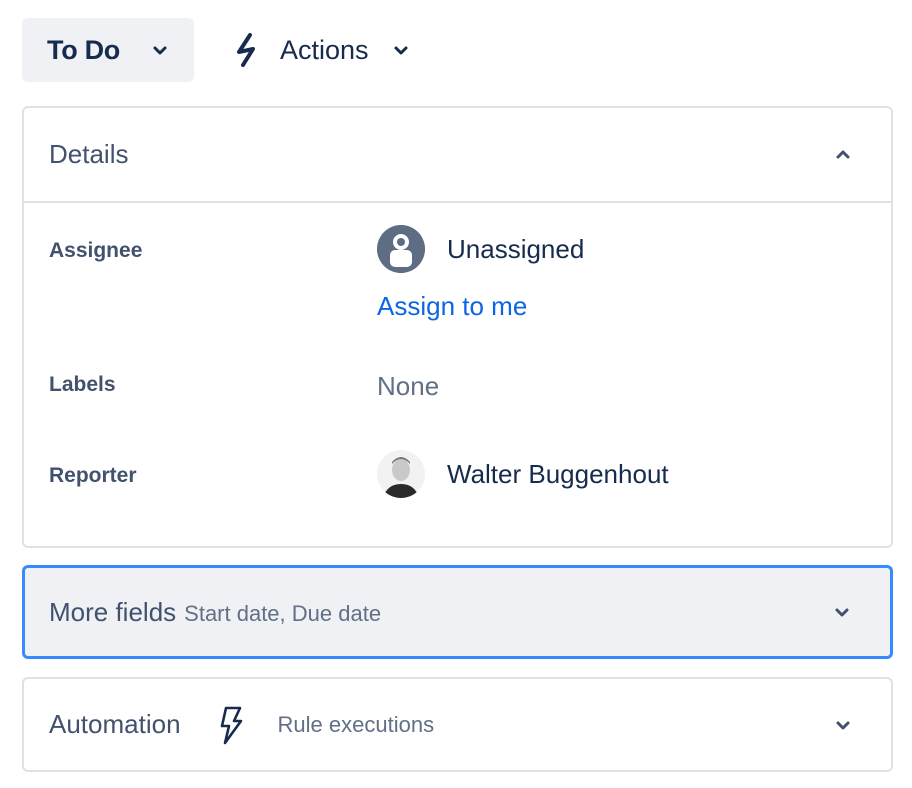 The image size is (912, 788). What do you see at coordinates (82, 384) in the screenshot?
I see `labels-label: Labels` at bounding box center [82, 384].